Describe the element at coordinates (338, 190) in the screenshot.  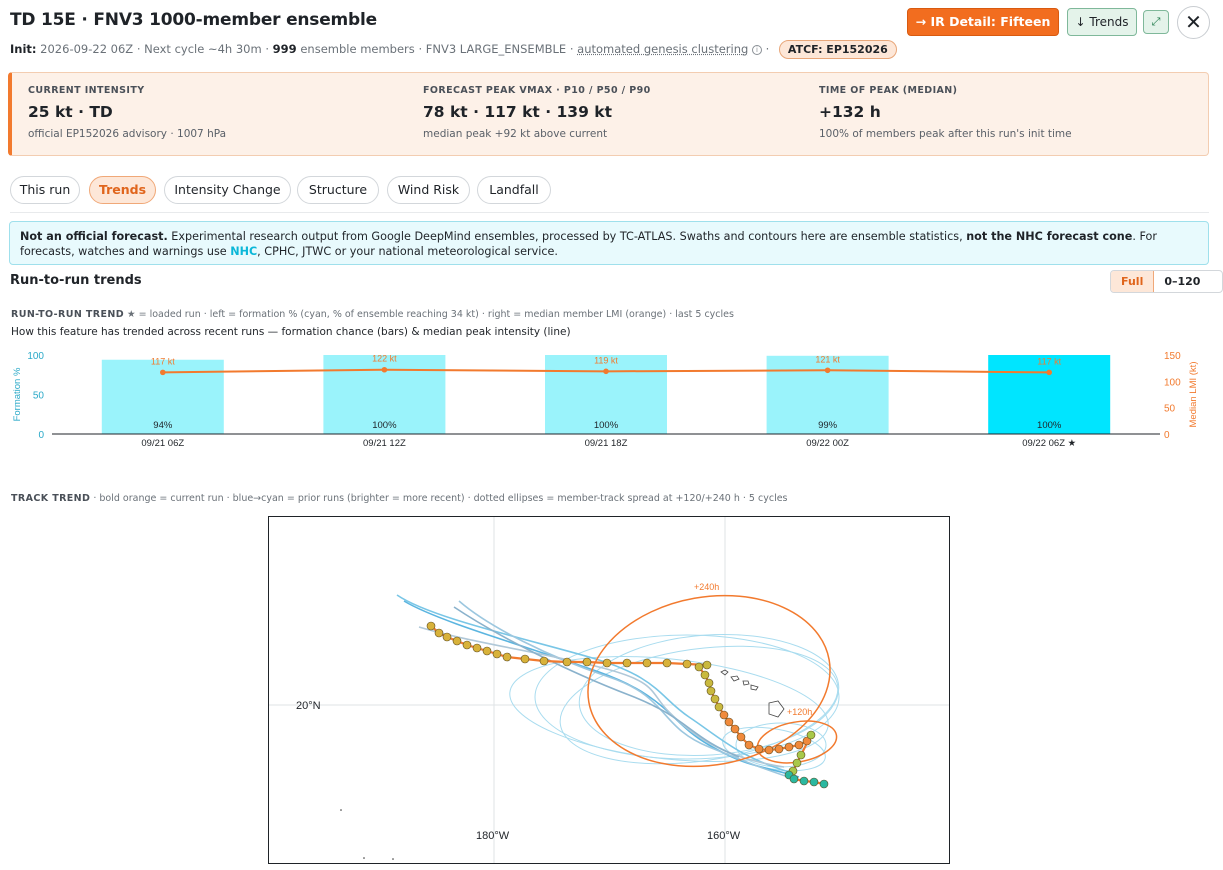
I see `tab-structure: Structure` at that location.